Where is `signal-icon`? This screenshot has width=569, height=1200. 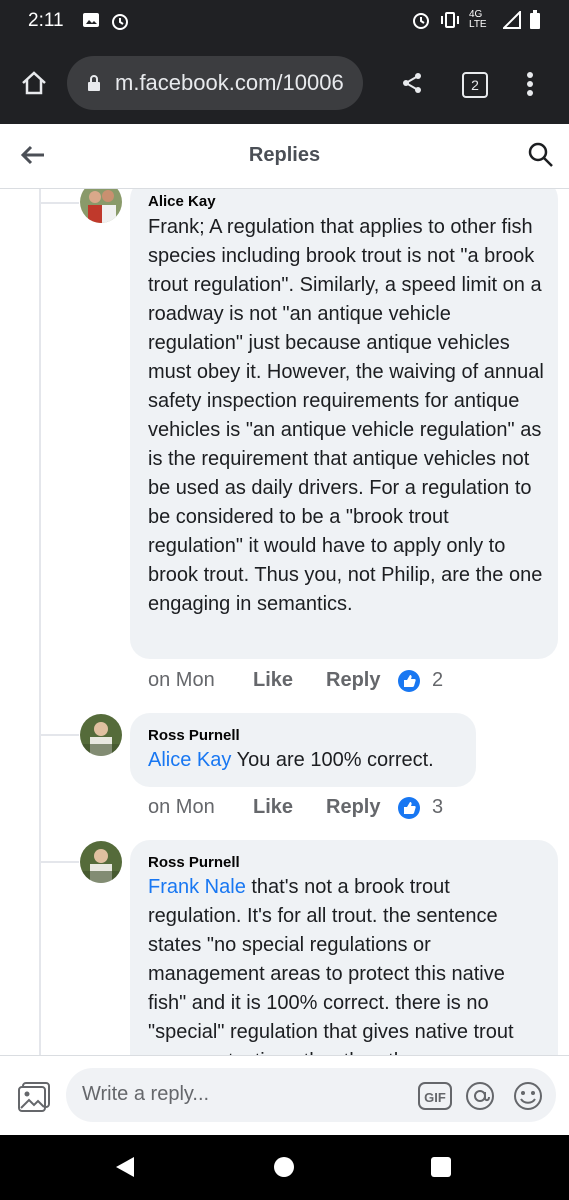
signal-icon is located at coordinates (512, 20).